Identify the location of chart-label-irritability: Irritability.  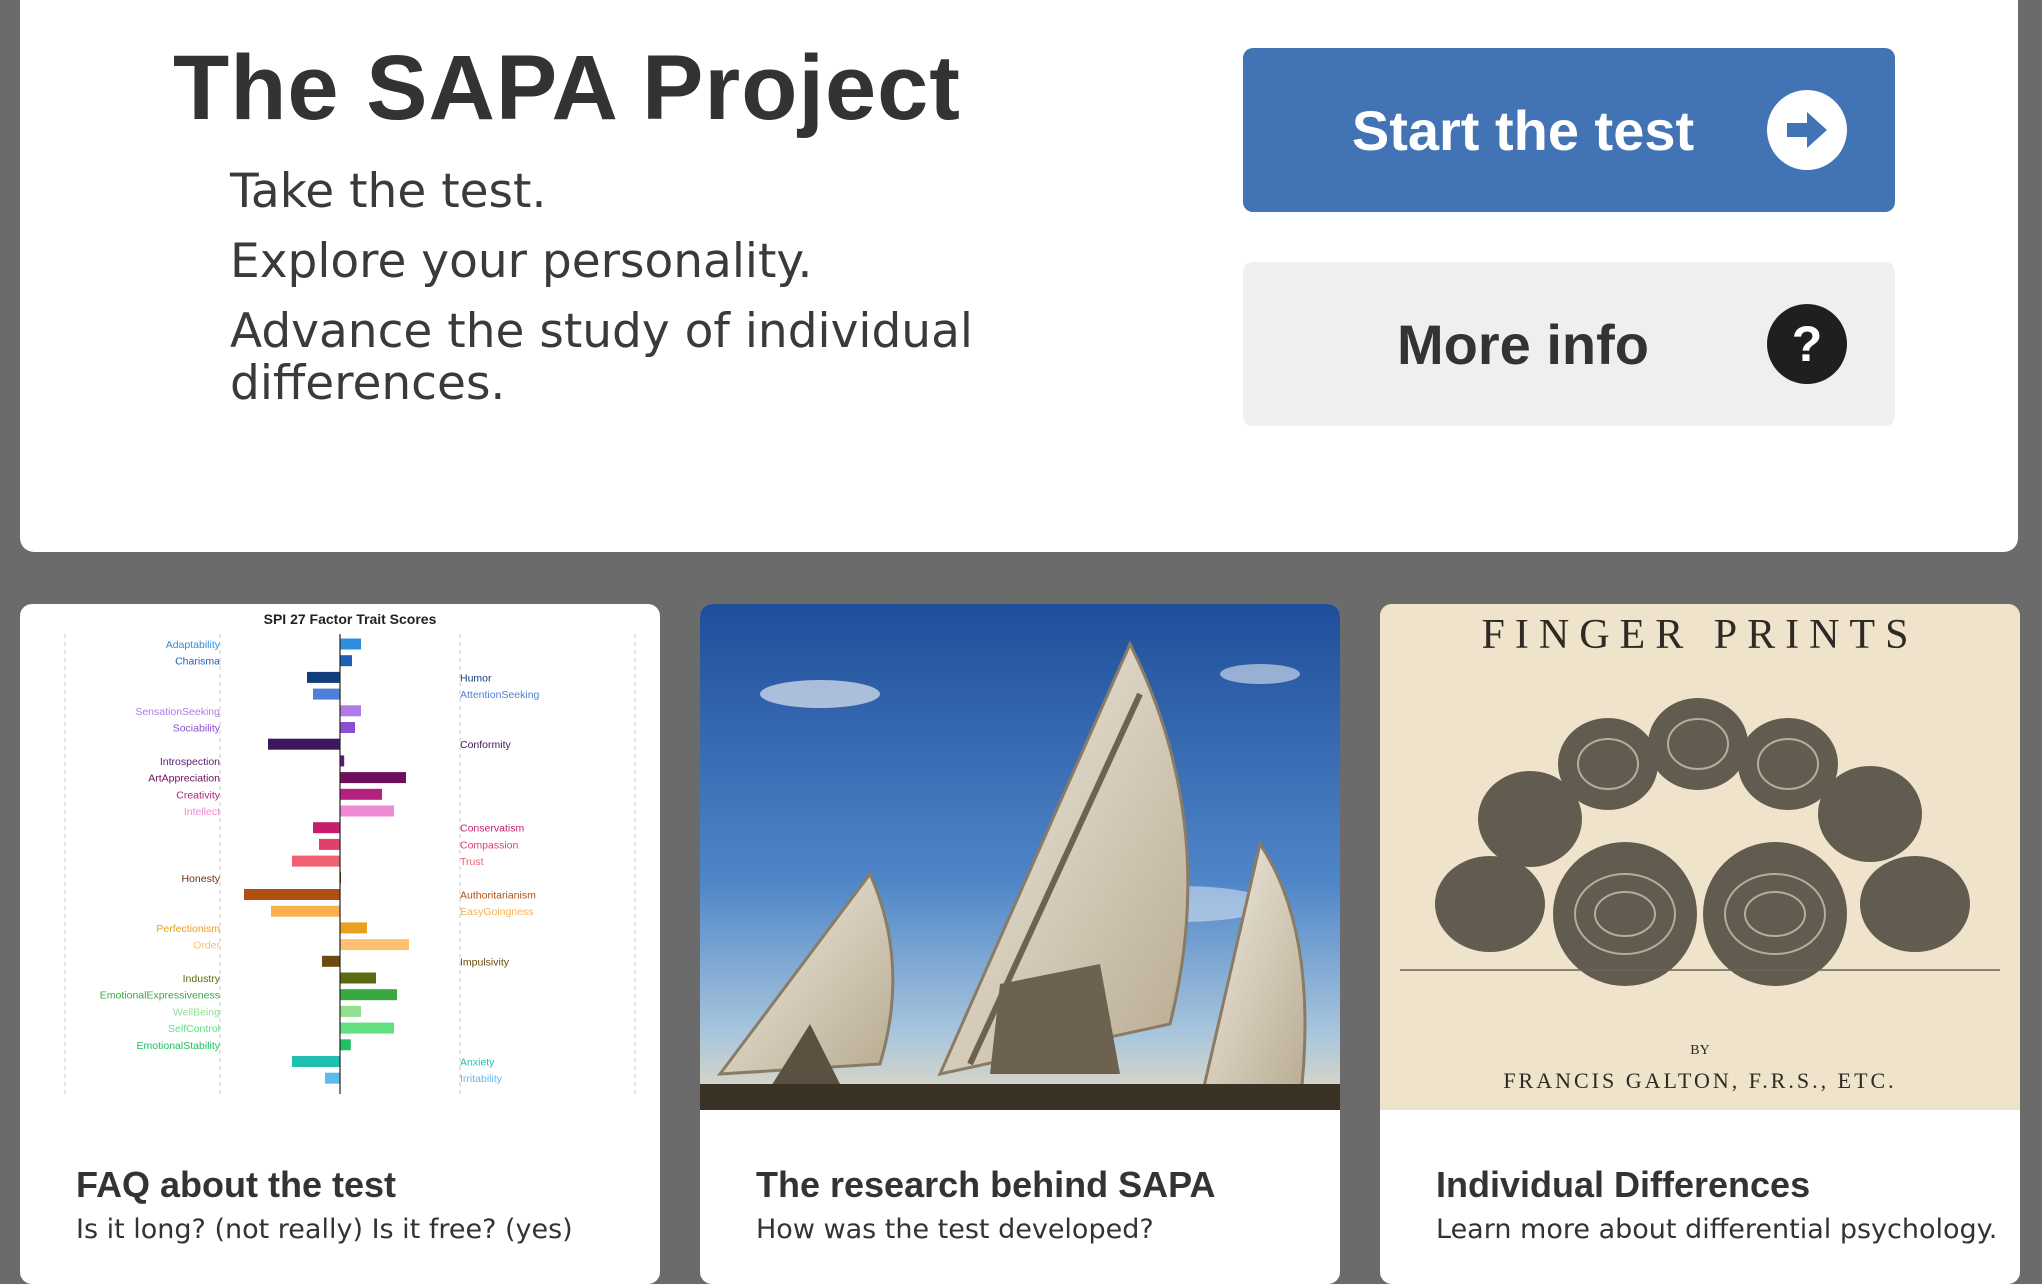
(481, 1079).